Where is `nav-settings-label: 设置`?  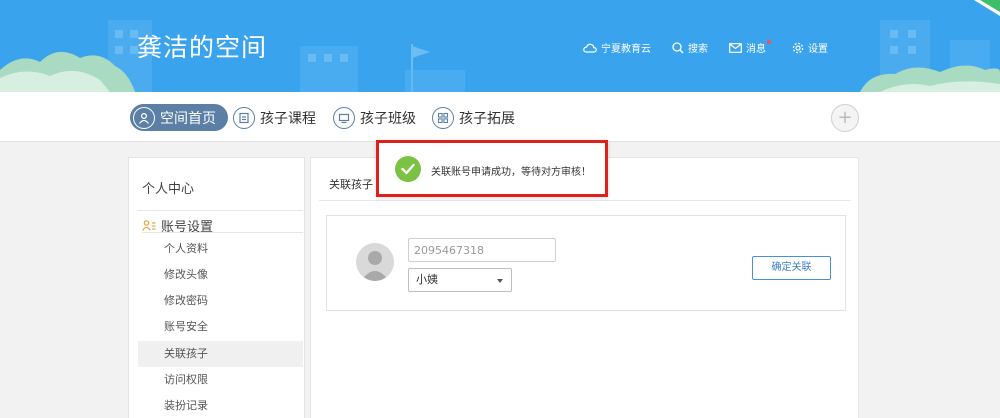 nav-settings-label: 设置 is located at coordinates (818, 49).